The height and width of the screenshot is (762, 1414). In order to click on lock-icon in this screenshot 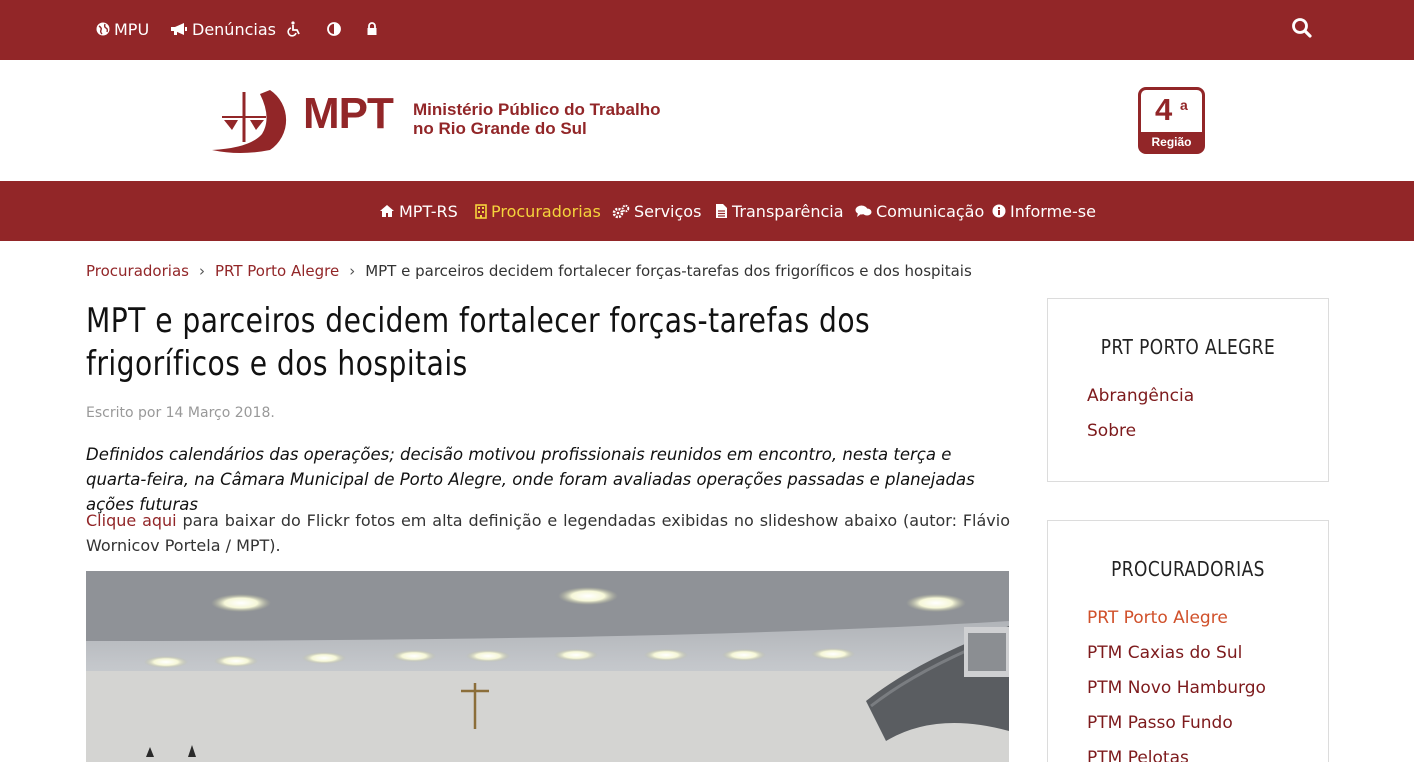, I will do `click(372, 28)`.